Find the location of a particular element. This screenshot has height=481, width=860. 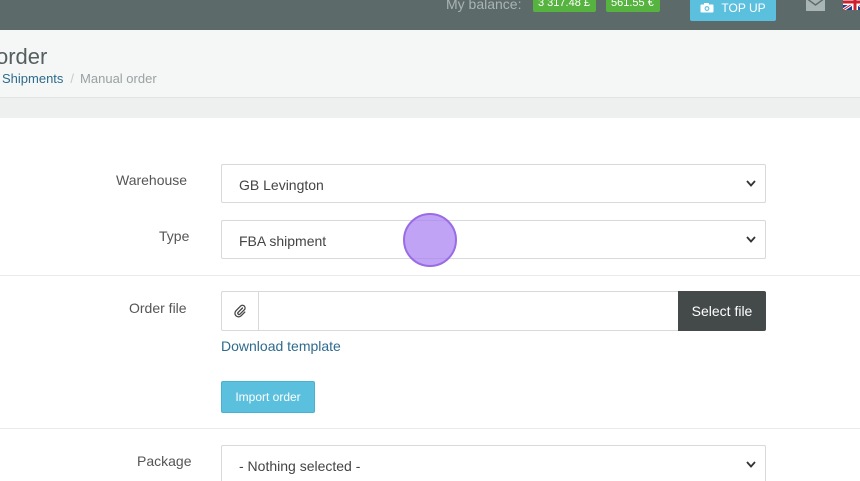

breadcrumb: Shipments / Manual order is located at coordinates (79, 78).